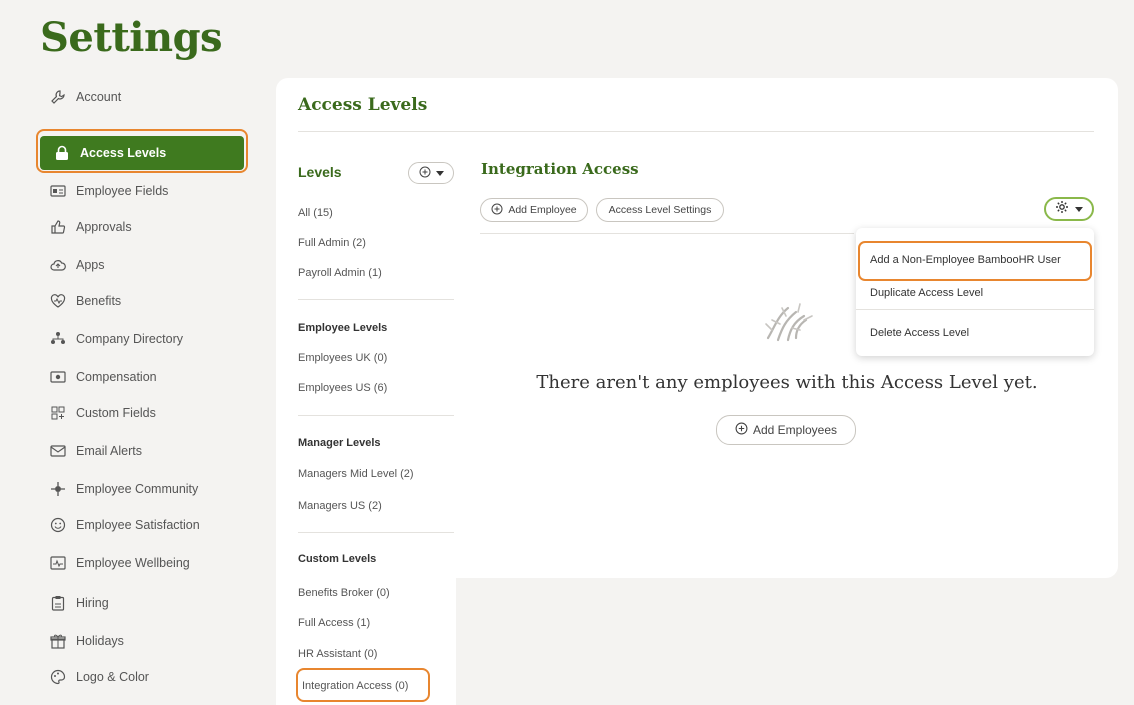  Describe the element at coordinates (99, 97) in the screenshot. I see `sidebar-item-label: Account` at that location.